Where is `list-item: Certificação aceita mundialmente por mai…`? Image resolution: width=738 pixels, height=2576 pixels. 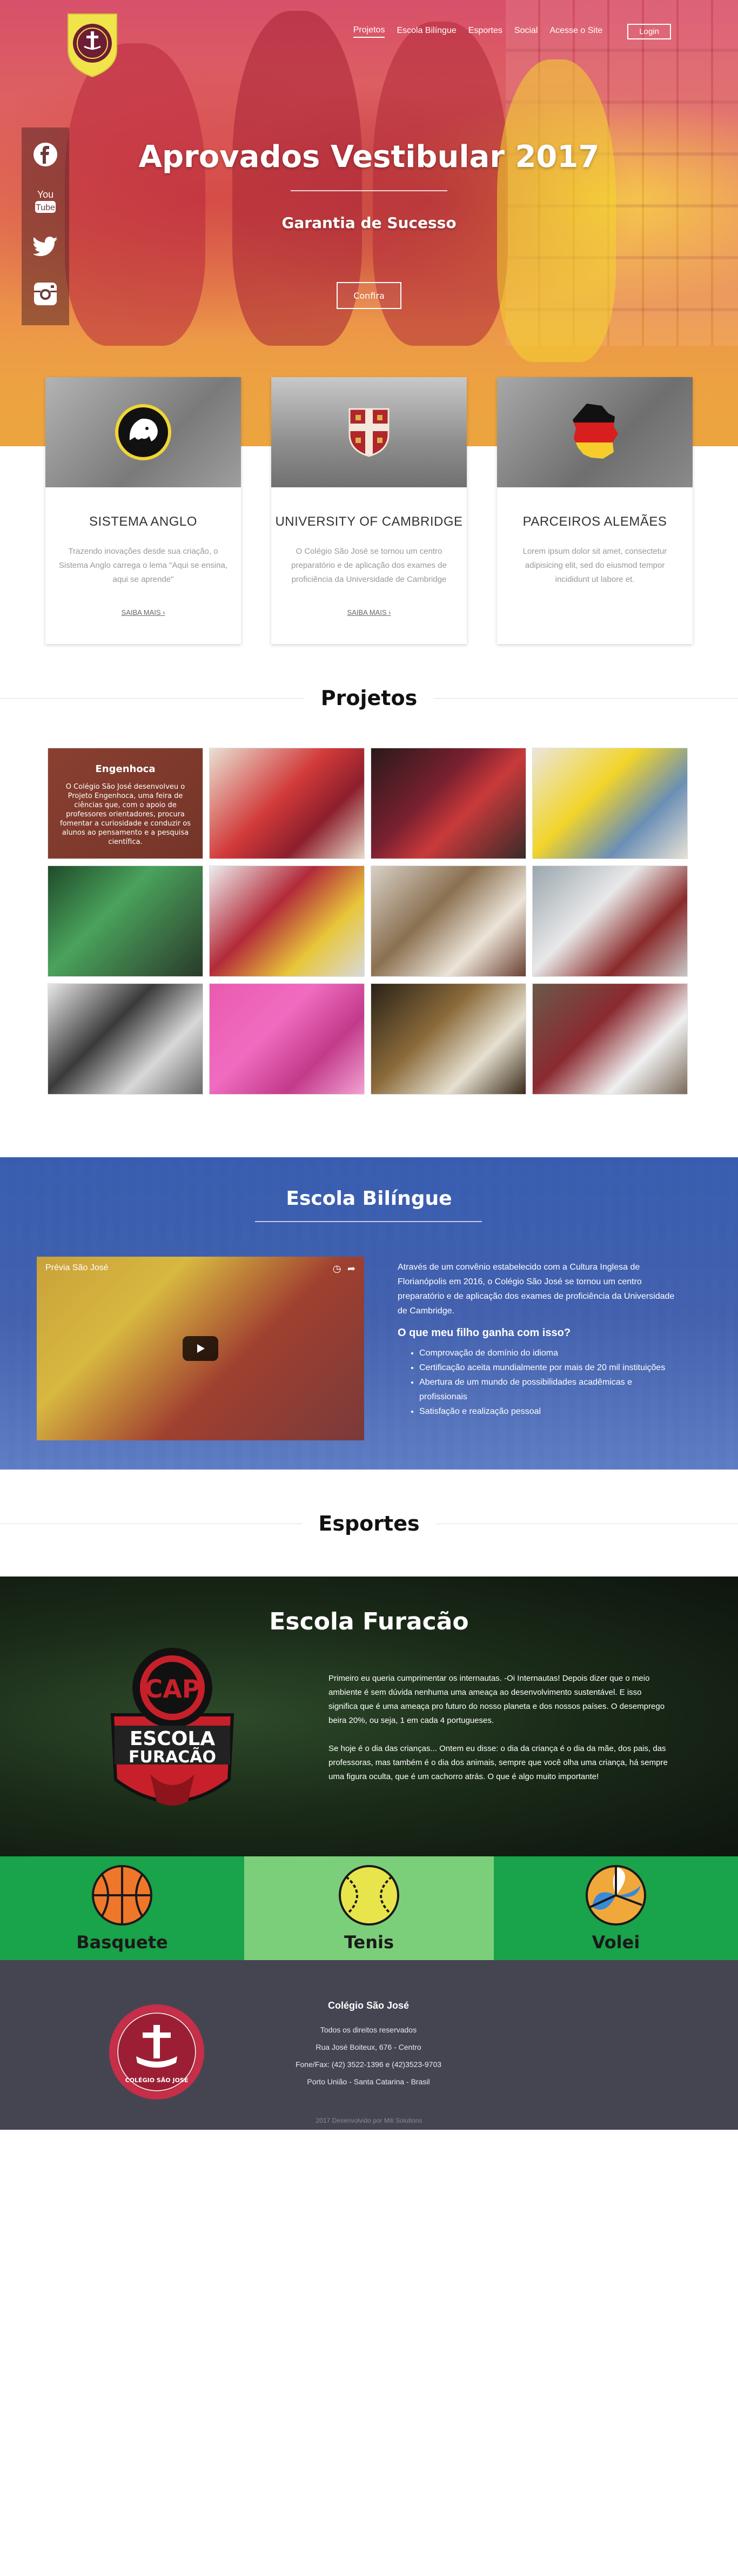 list-item: Certificação aceita mundialmente por mai… is located at coordinates (549, 1367).